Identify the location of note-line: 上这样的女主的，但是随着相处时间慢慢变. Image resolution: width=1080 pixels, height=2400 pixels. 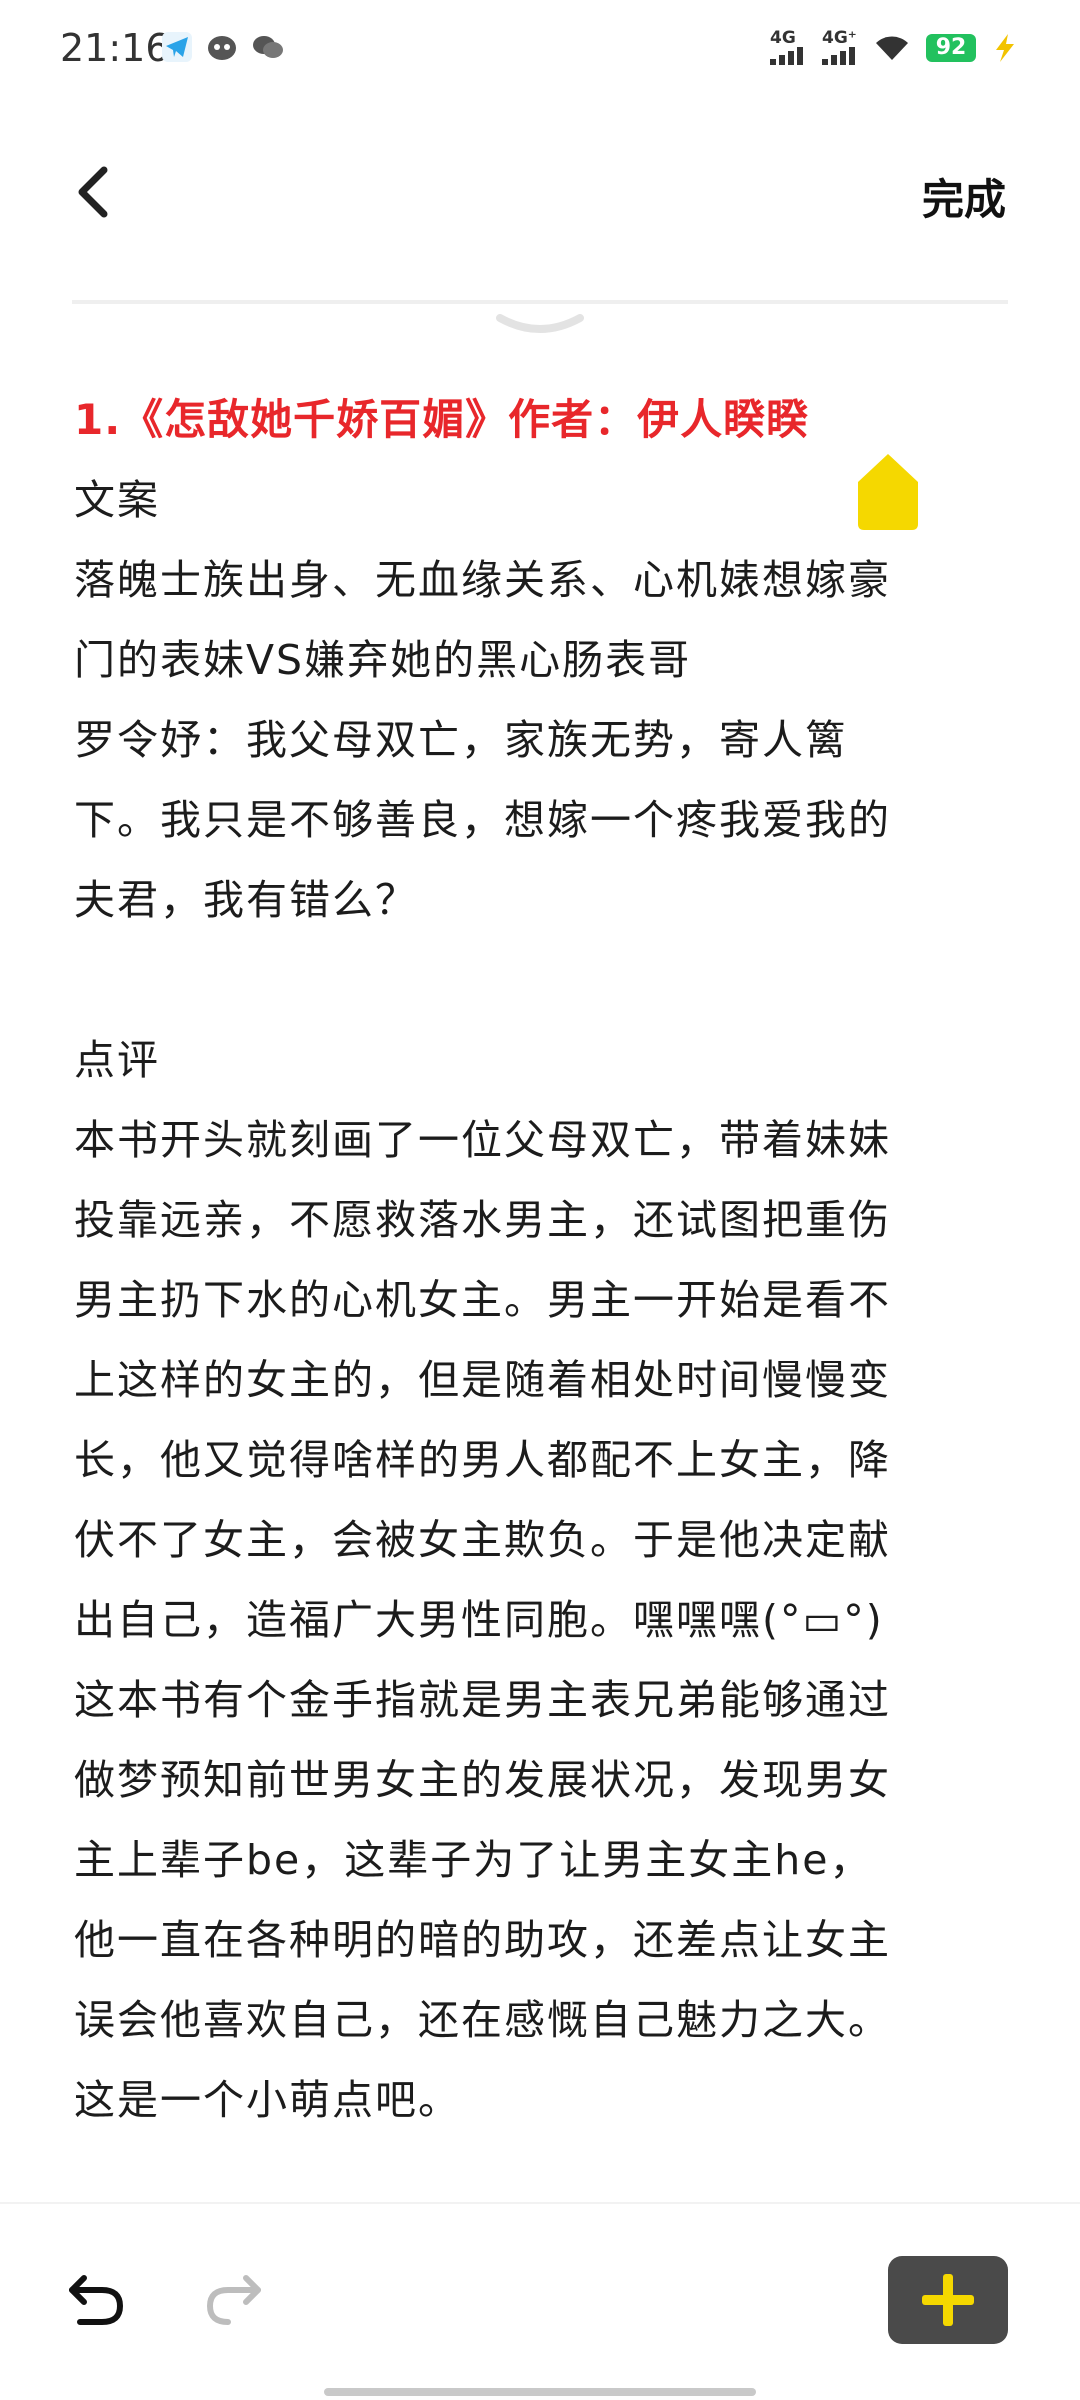
(544, 1380).